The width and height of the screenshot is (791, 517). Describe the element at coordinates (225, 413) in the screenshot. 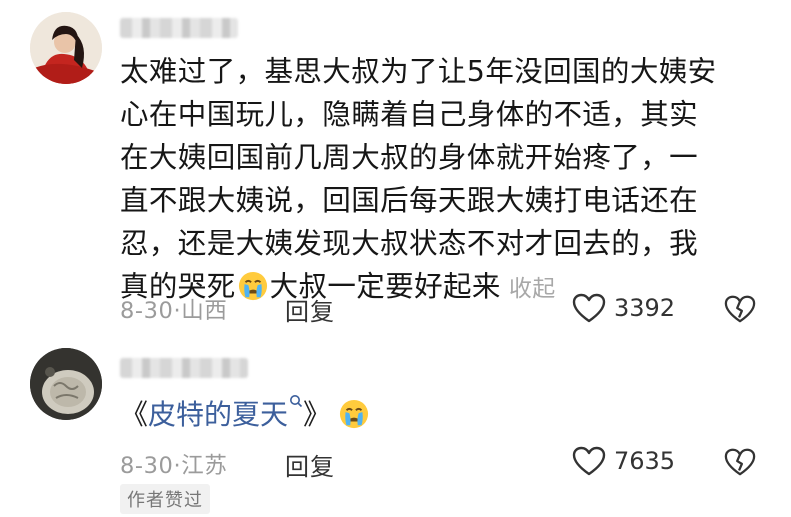

I see `search-link: 皮特的夏天` at that location.